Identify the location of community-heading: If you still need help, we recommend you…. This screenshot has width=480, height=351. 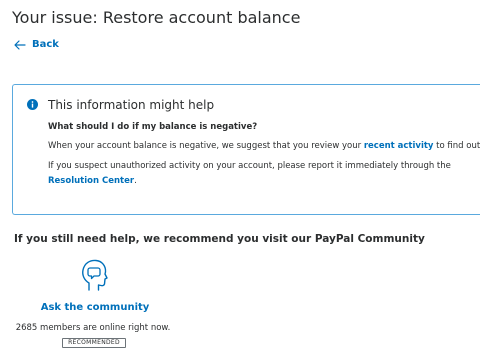
(219, 239).